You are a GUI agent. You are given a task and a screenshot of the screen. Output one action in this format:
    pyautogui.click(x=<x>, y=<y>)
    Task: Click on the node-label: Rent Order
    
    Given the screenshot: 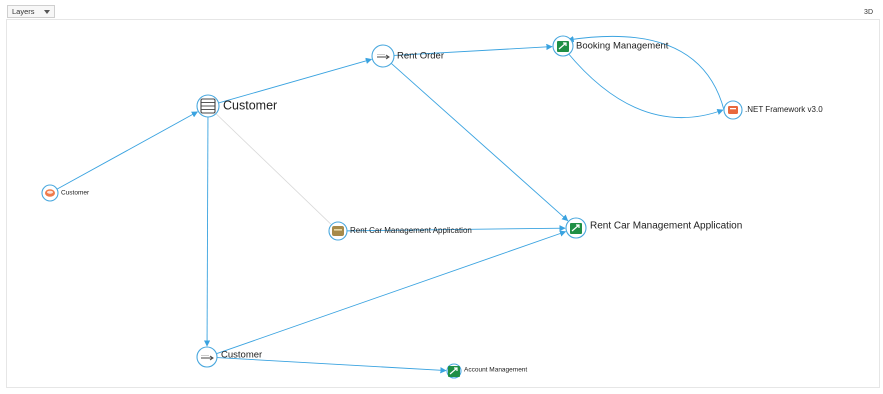 What is the action you would take?
    pyautogui.click(x=420, y=56)
    